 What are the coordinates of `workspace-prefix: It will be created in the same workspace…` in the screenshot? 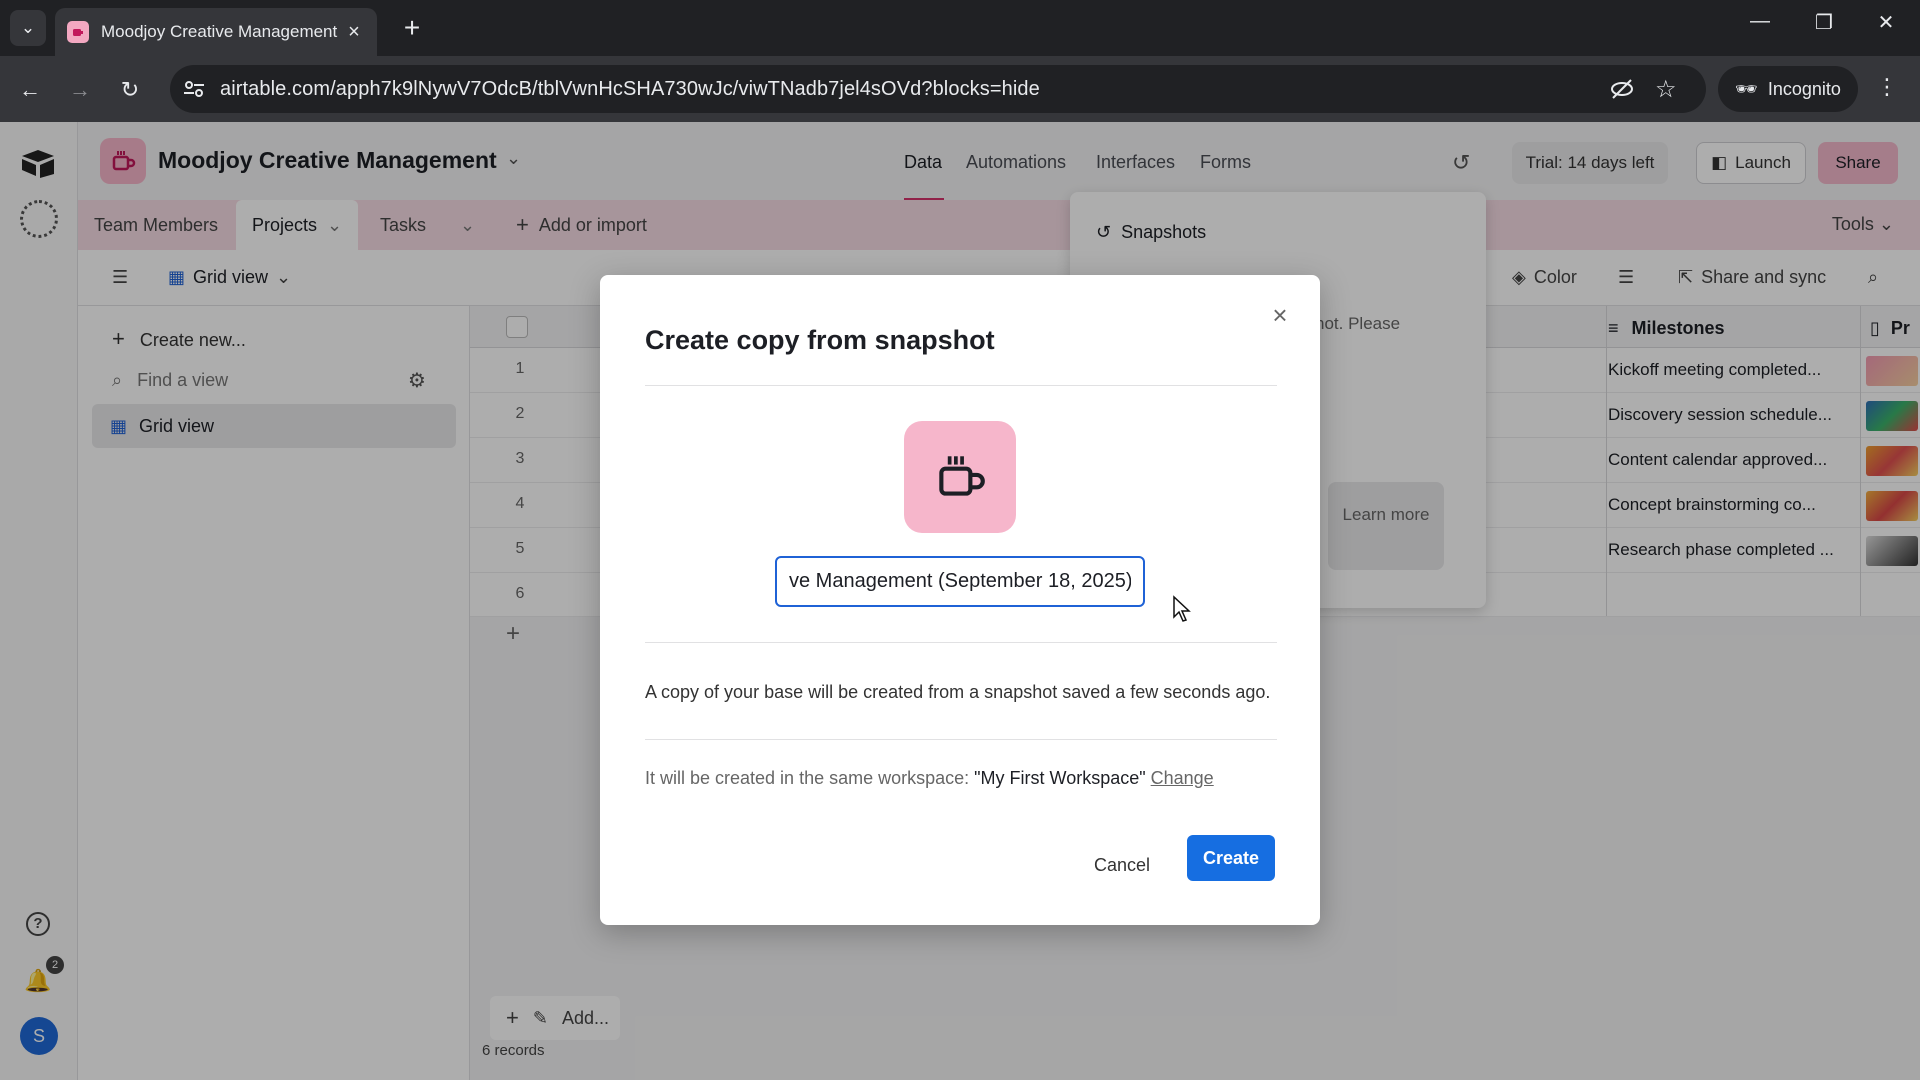 It's located at (810, 778).